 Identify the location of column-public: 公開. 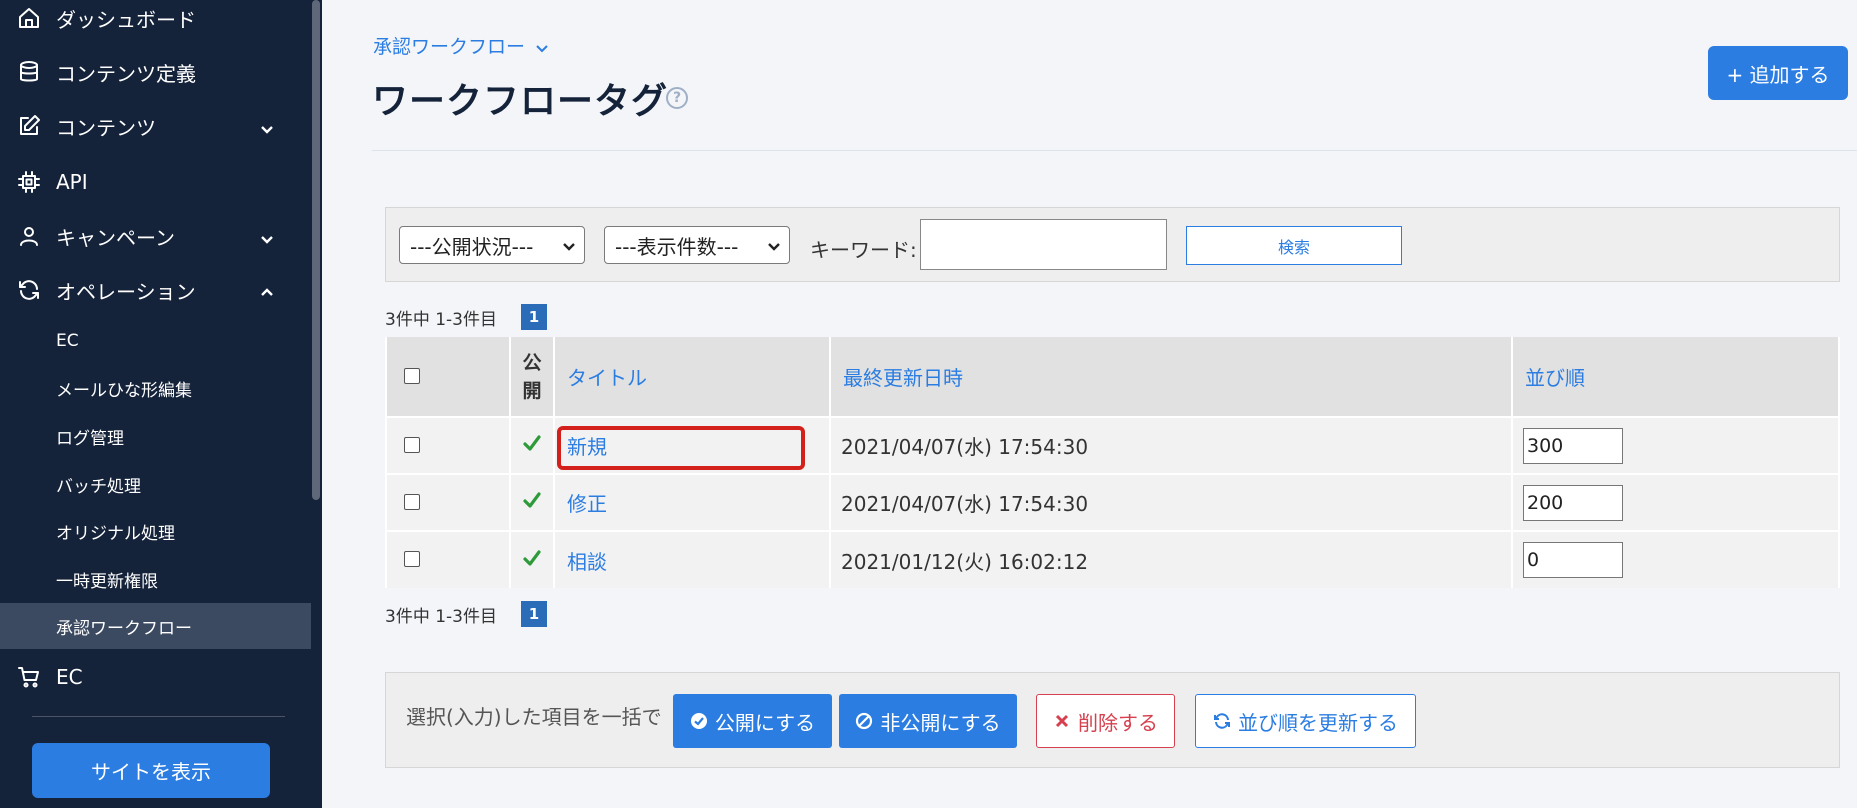
(532, 377).